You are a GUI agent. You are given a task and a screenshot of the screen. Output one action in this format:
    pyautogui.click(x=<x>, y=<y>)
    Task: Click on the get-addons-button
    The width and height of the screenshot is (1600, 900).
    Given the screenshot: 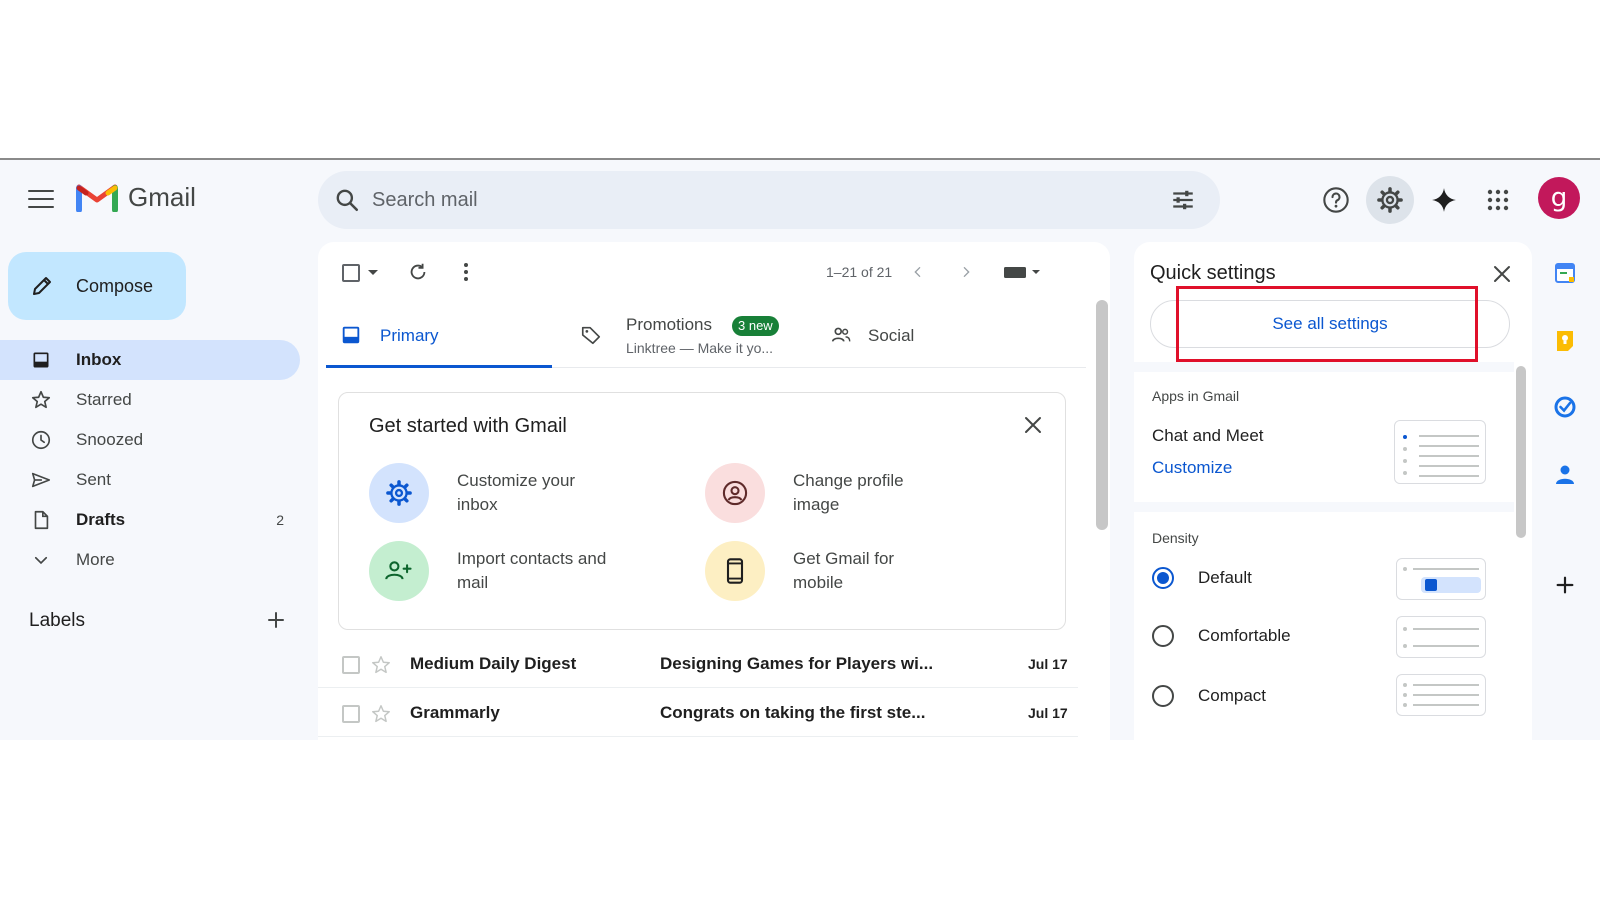 What is the action you would take?
    pyautogui.click(x=1565, y=585)
    